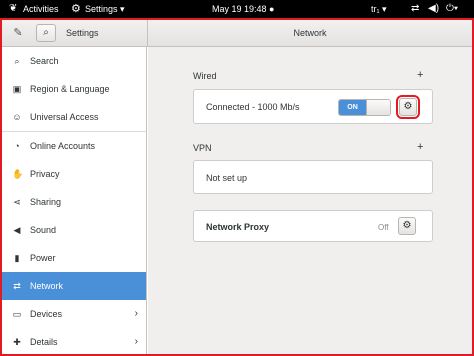 The image size is (474, 356). What do you see at coordinates (74, 61) in the screenshot?
I see `sidebar-item-search: ⌕ Search` at bounding box center [74, 61].